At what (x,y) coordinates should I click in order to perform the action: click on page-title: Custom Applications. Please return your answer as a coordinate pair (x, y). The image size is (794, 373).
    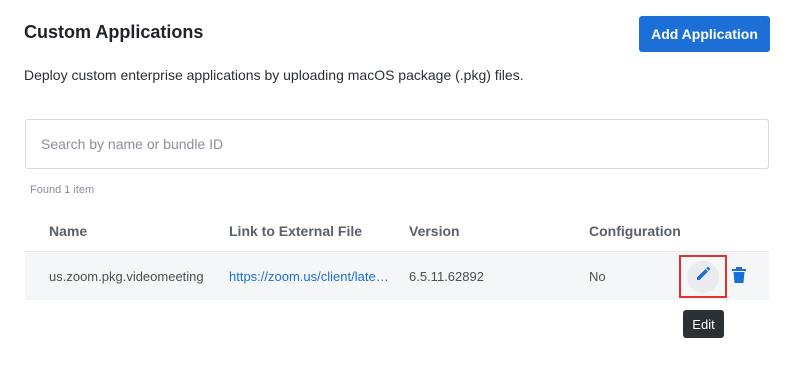
    Looking at the image, I should click on (114, 32).